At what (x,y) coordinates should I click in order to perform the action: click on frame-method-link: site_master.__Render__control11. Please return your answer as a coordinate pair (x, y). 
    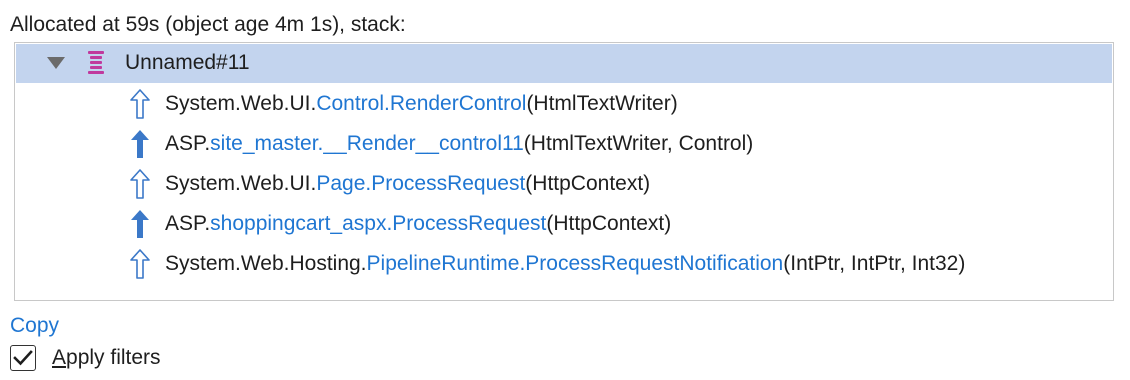
    Looking at the image, I should click on (367, 143).